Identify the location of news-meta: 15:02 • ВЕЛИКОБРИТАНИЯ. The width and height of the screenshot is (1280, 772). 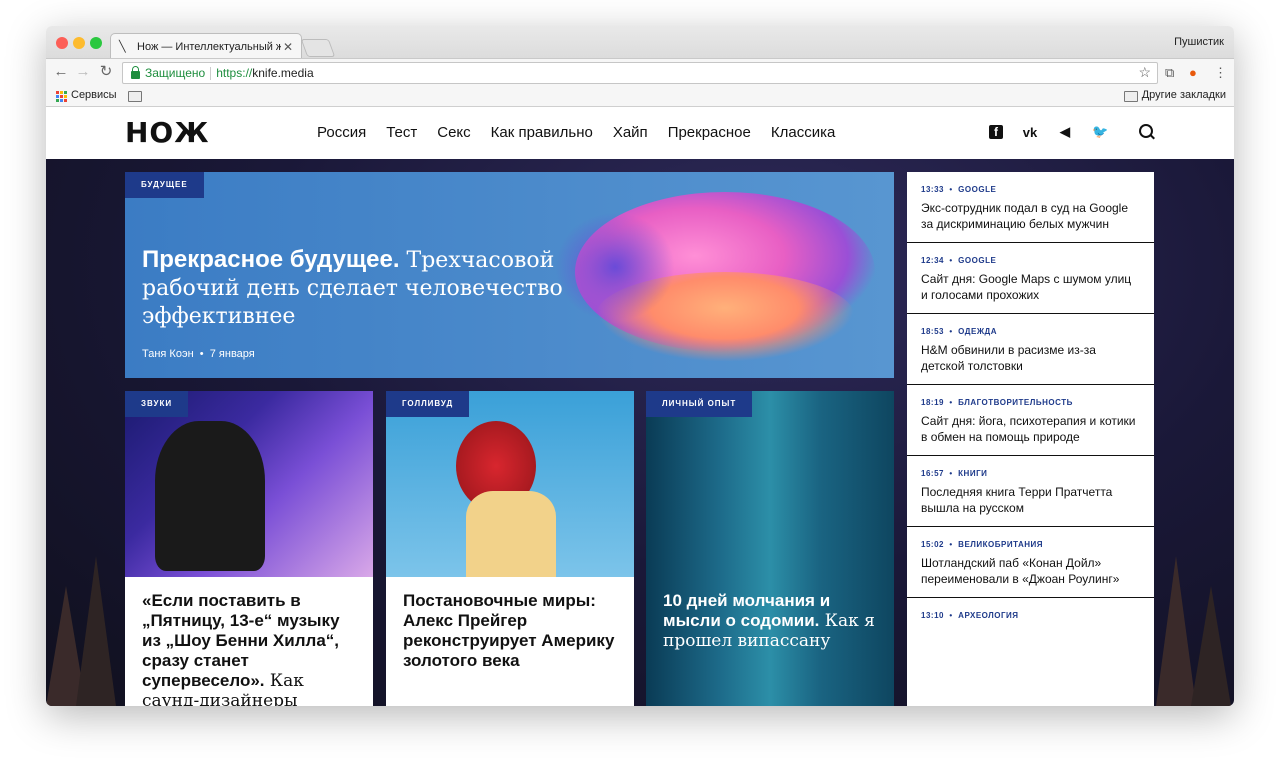
(982, 544).